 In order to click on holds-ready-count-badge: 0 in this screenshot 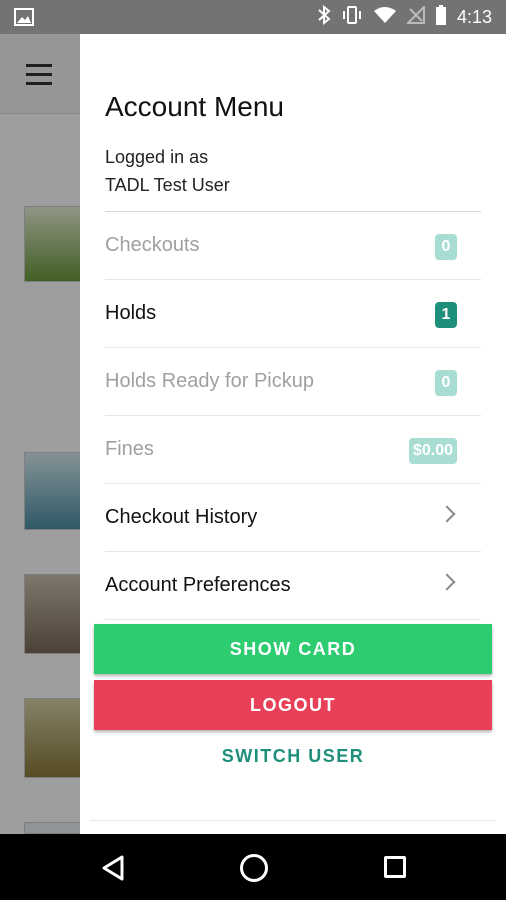, I will do `click(446, 383)`.